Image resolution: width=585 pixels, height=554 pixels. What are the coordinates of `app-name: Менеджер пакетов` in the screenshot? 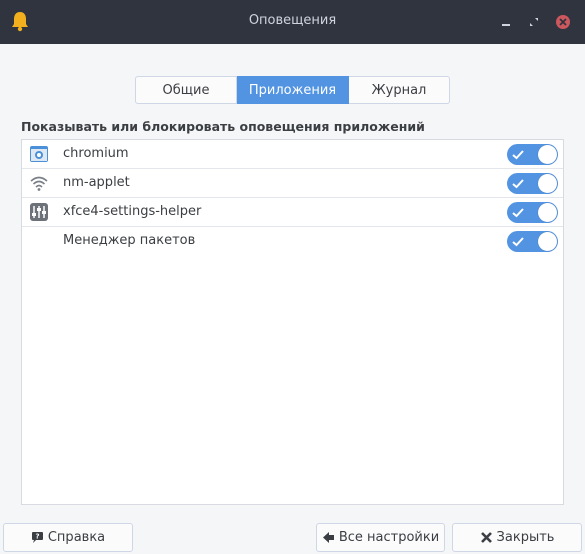 It's located at (129, 240).